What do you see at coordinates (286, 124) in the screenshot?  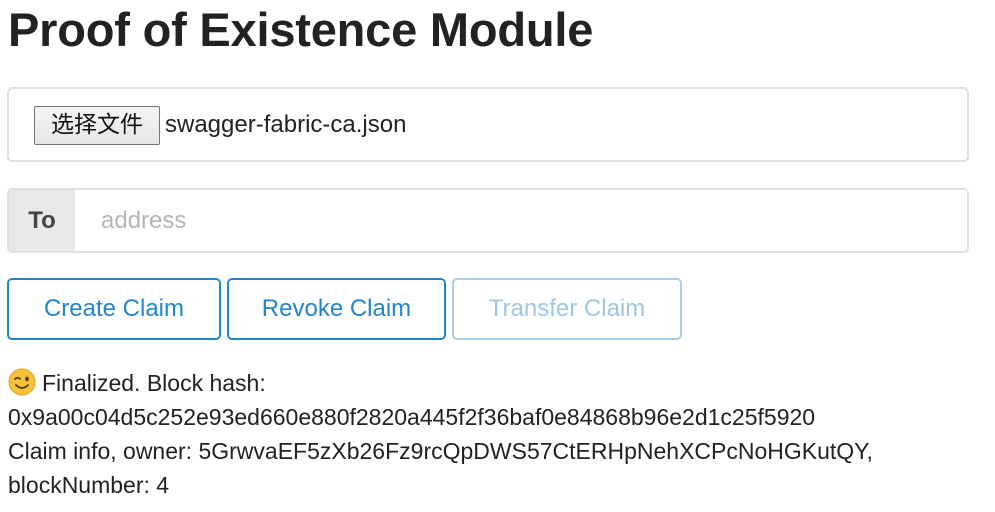 I see `selected-file-name: swagger-fabric-ca.json` at bounding box center [286, 124].